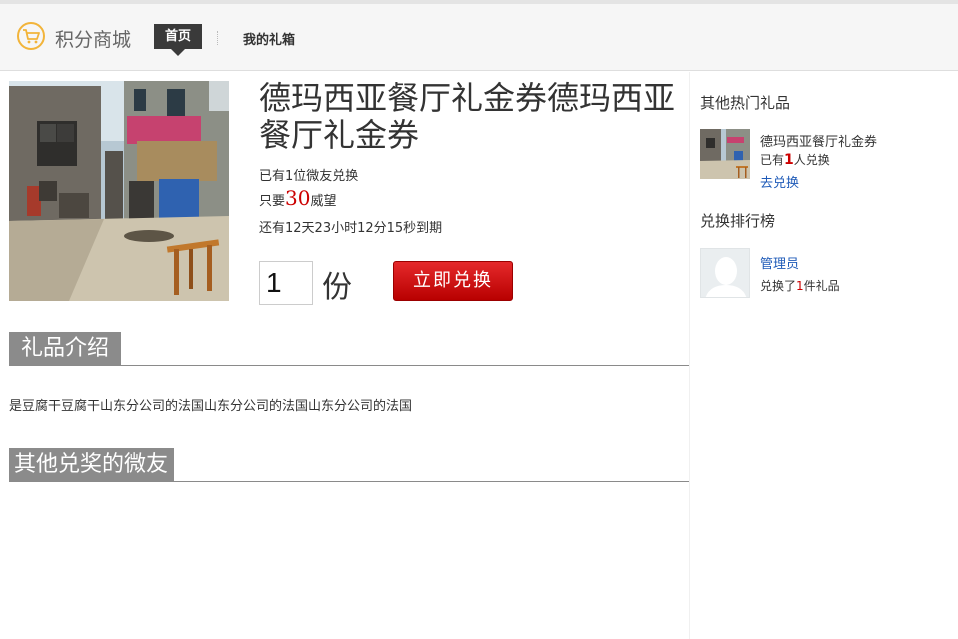  I want to click on ranking-user-name: 管理员, so click(779, 262).